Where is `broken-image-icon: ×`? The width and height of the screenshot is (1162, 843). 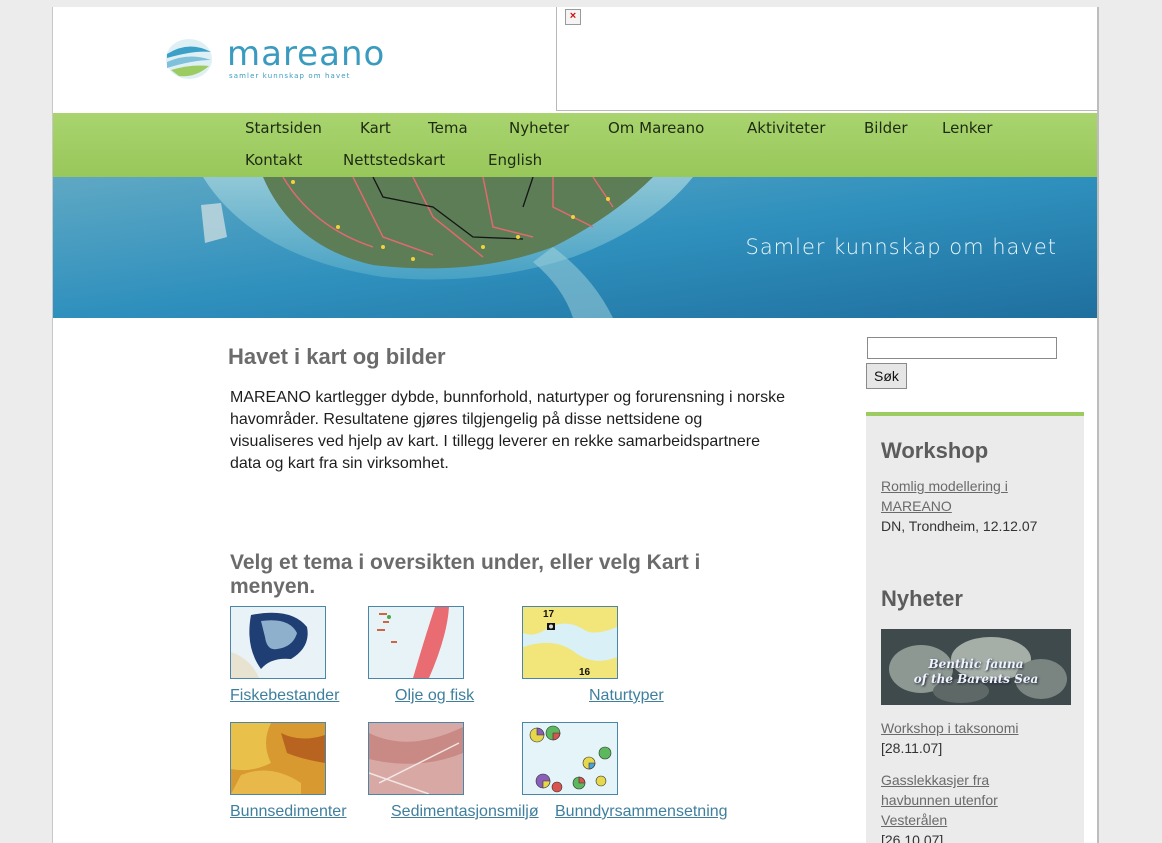
broken-image-icon: × is located at coordinates (573, 17).